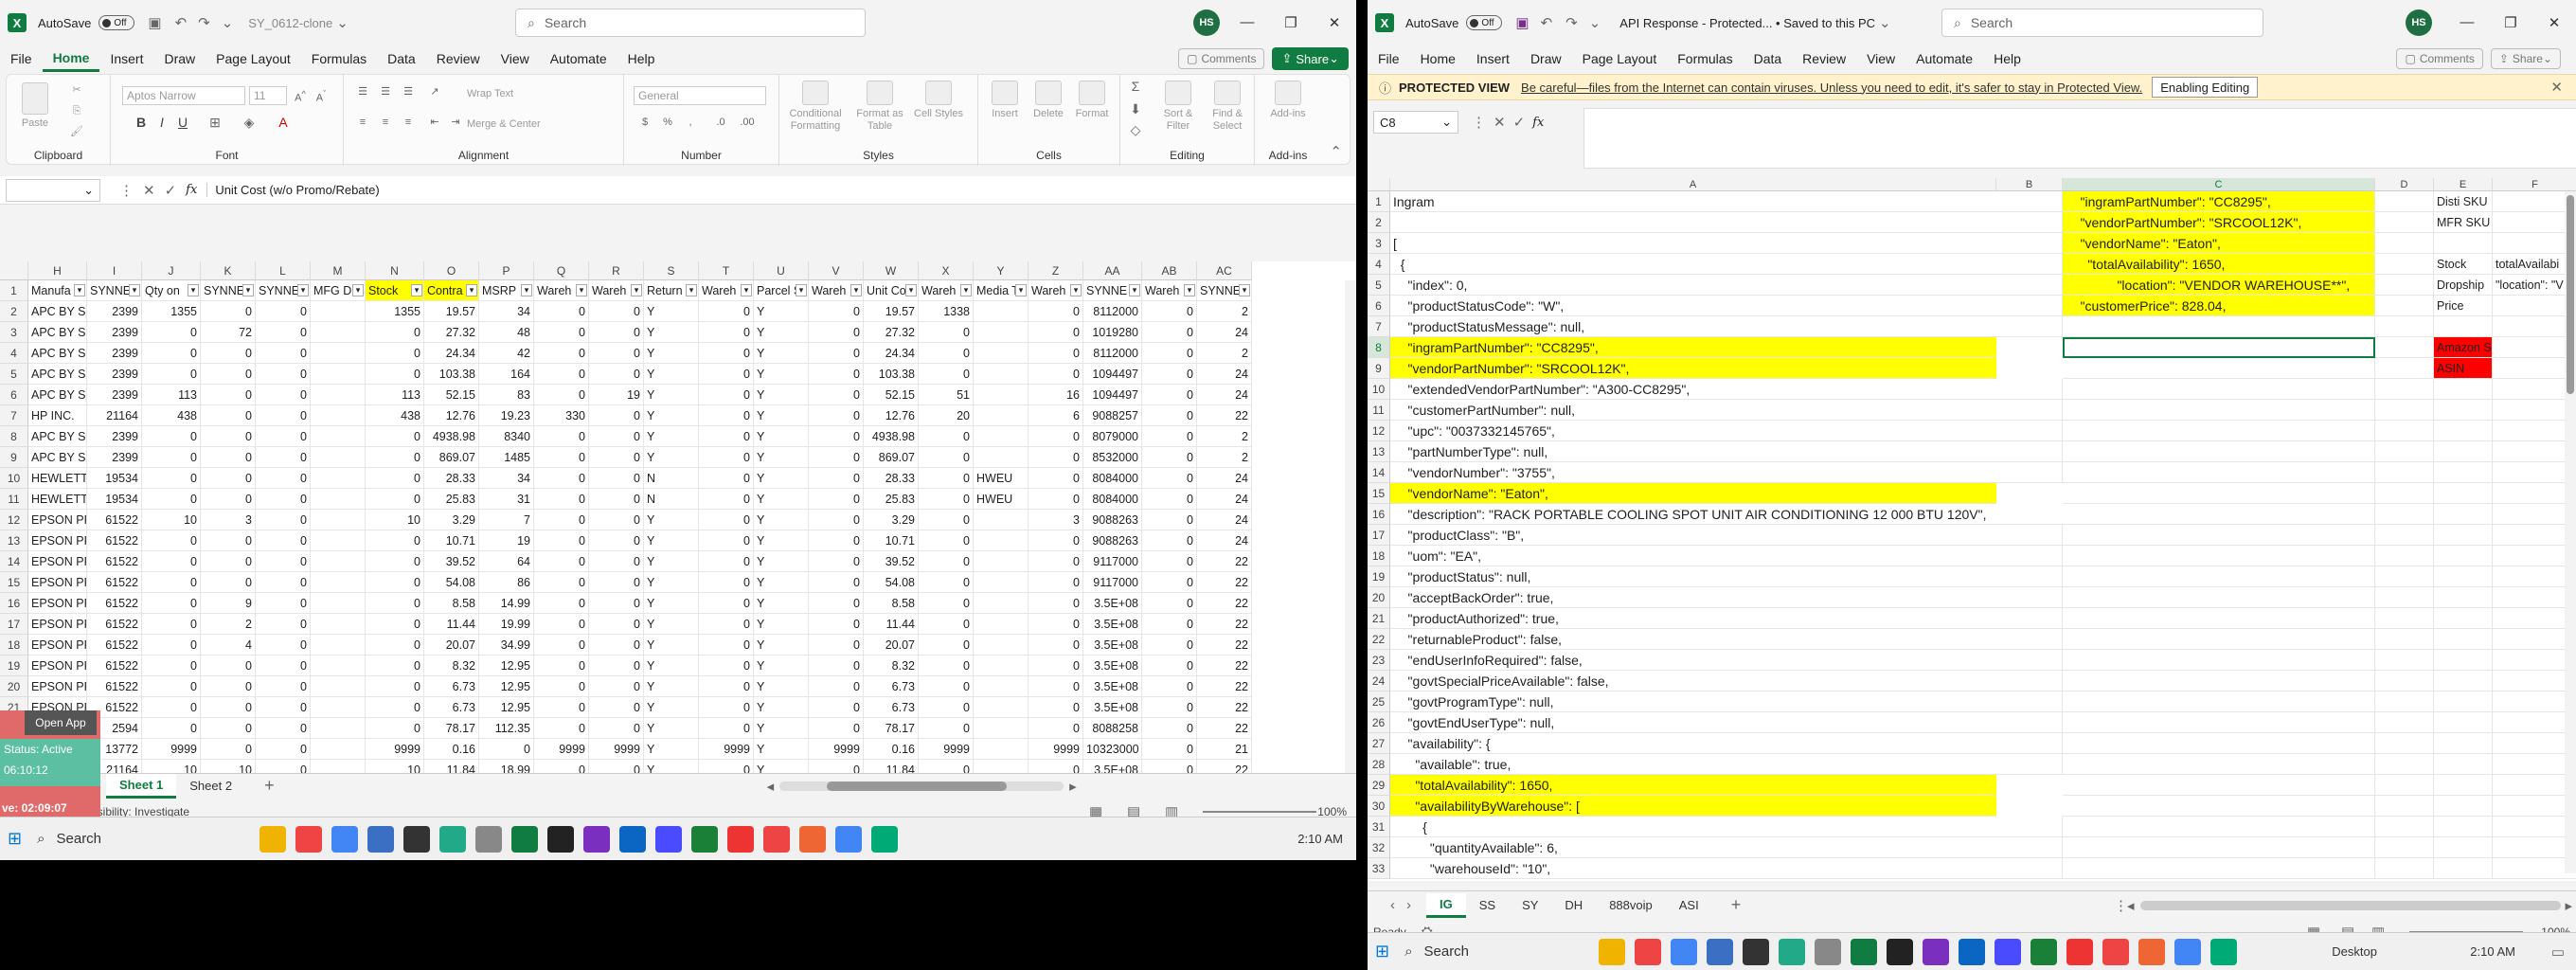  Describe the element at coordinates (1224, 395) in the screenshot. I see `table-cell: 24` at that location.